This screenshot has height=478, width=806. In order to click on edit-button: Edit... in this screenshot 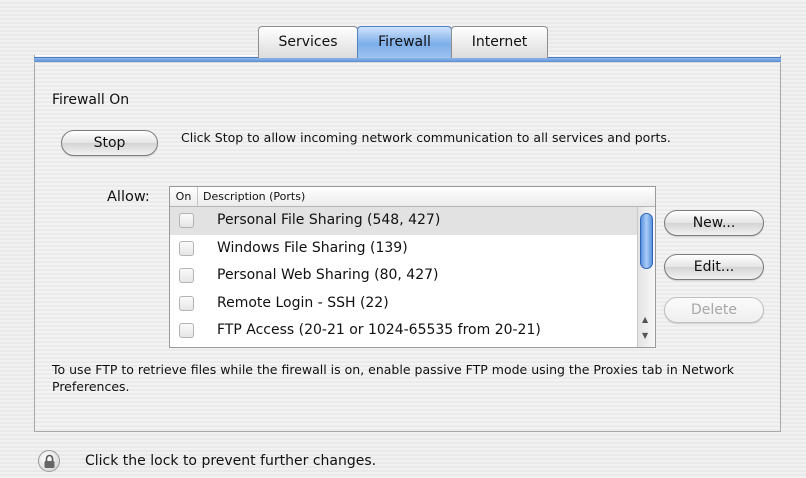, I will do `click(714, 267)`.